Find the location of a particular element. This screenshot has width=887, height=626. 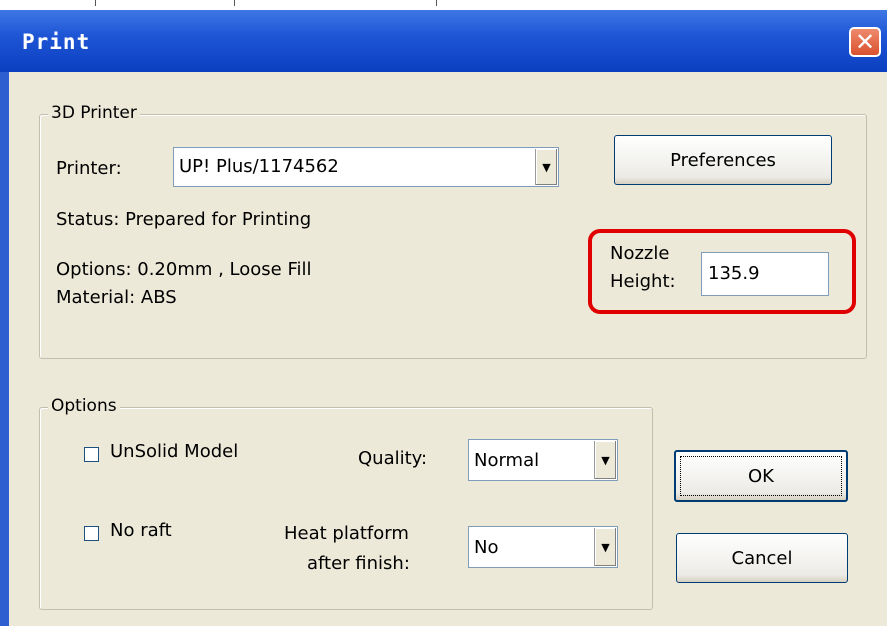

nozzle-label-line2: Height: is located at coordinates (643, 281).